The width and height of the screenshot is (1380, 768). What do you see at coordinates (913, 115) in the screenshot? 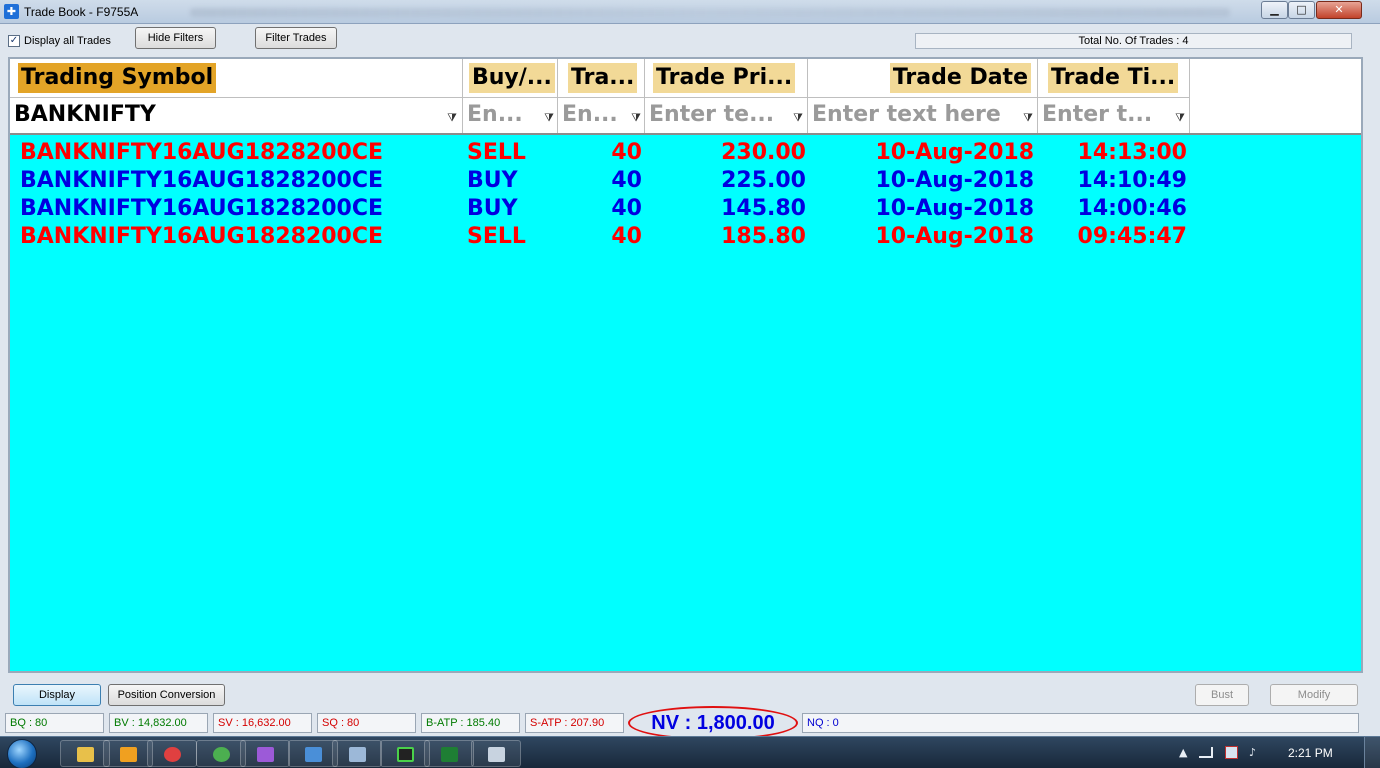
I see `date-filter-input: Enter text here` at bounding box center [913, 115].